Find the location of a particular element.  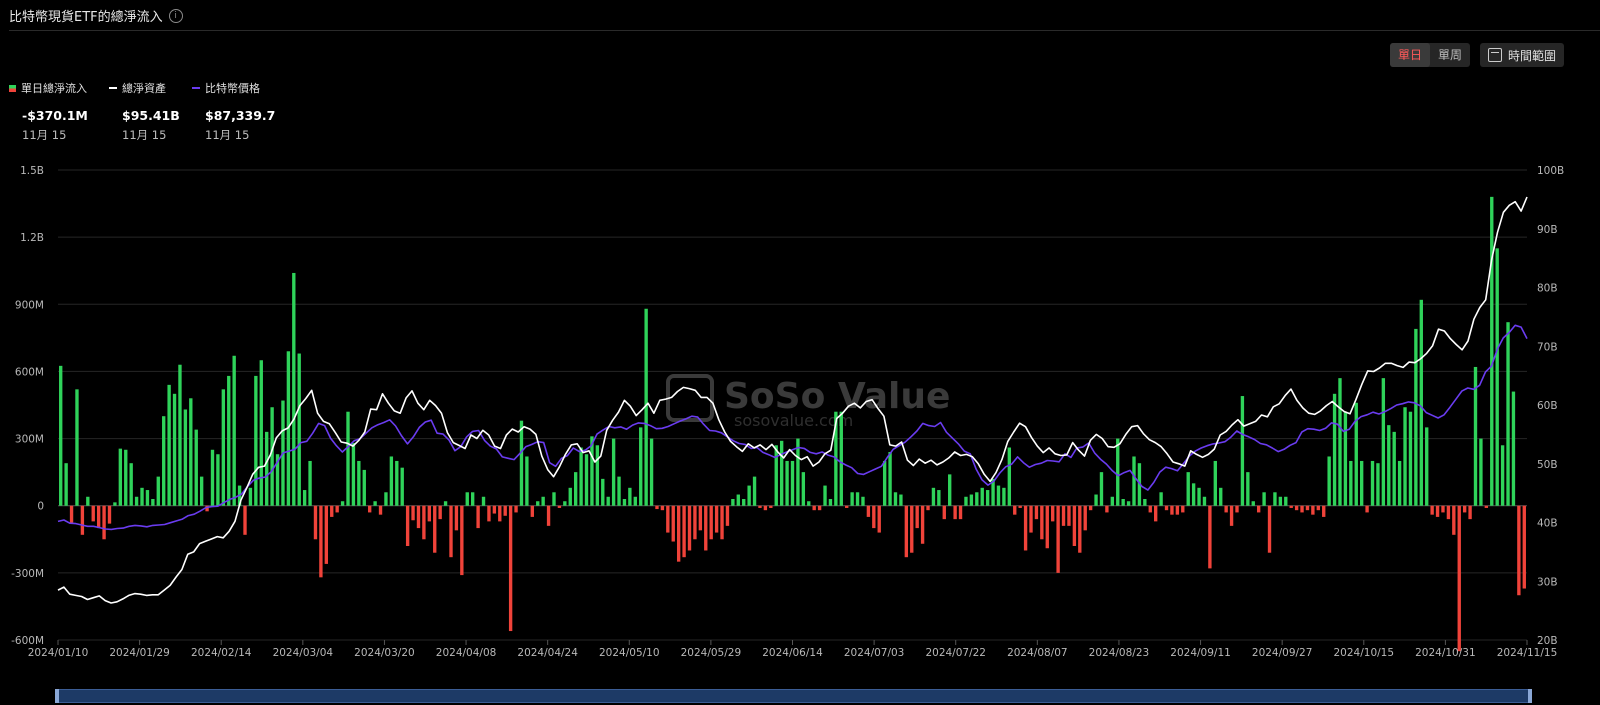

x-tick-label: 2024/09/27 is located at coordinates (1282, 653).